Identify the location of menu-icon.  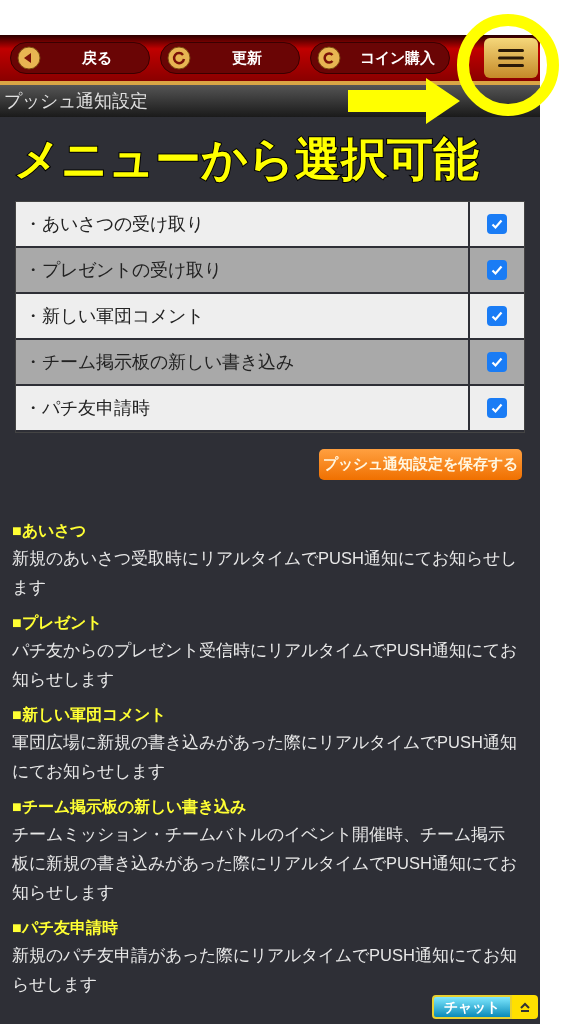
(511, 58).